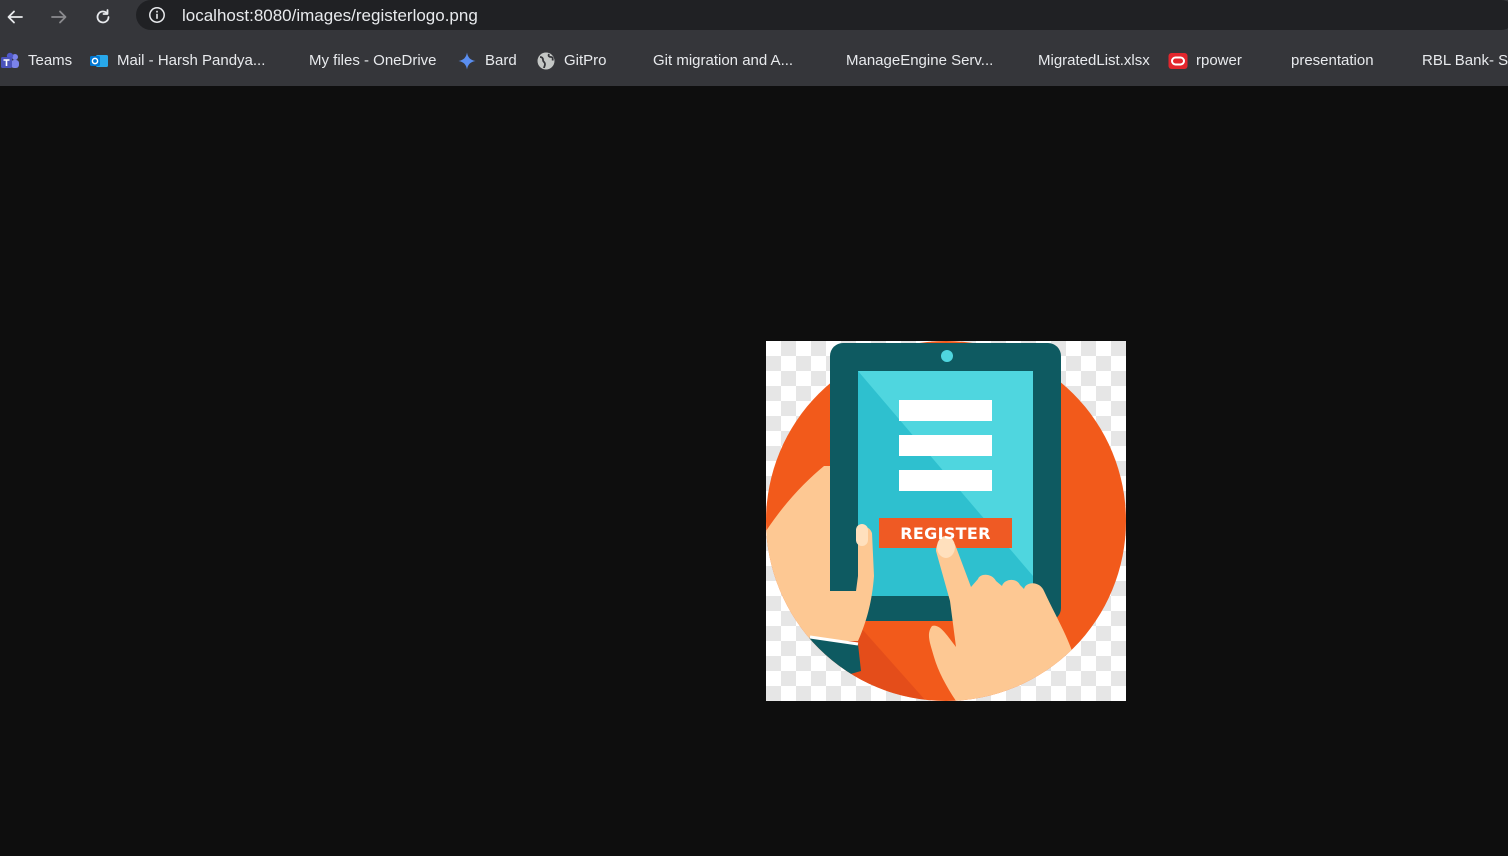  I want to click on bookmark-bard: Bard, so click(487, 61).